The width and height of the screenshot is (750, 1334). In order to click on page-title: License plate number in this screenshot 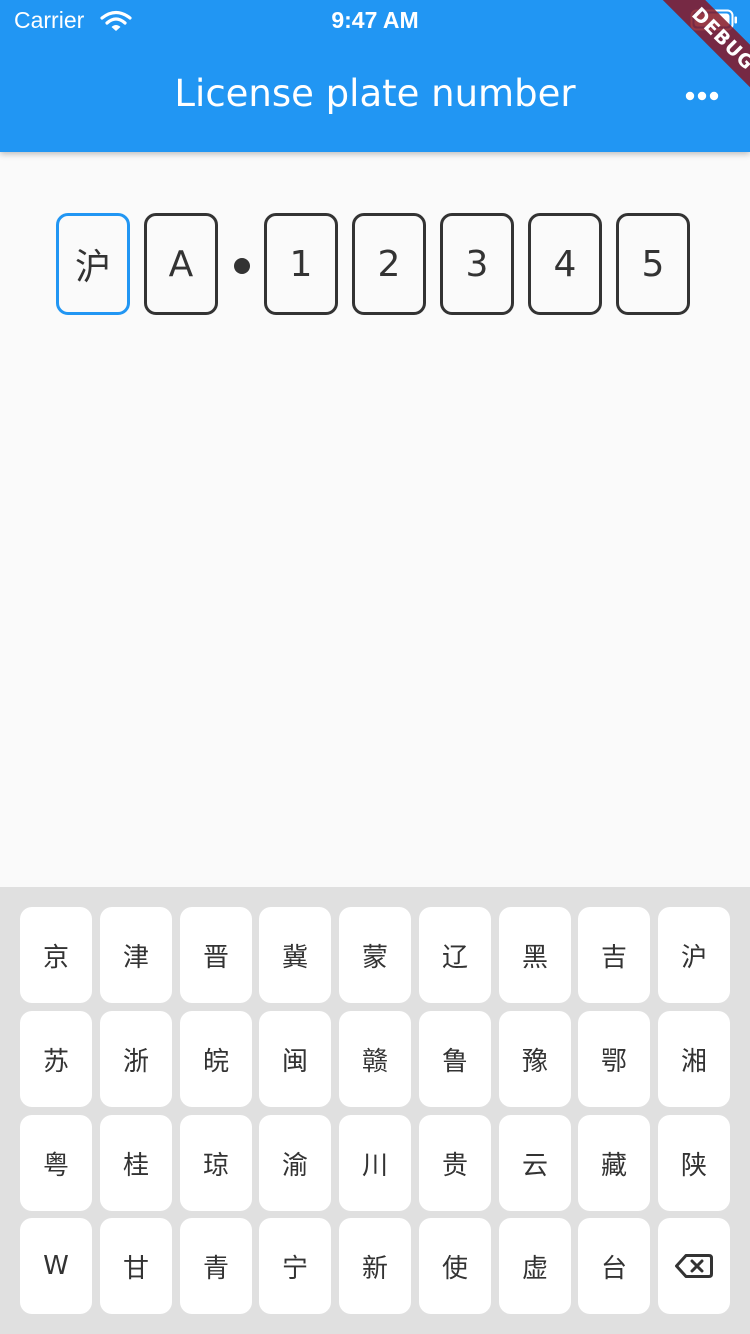, I will do `click(375, 93)`.